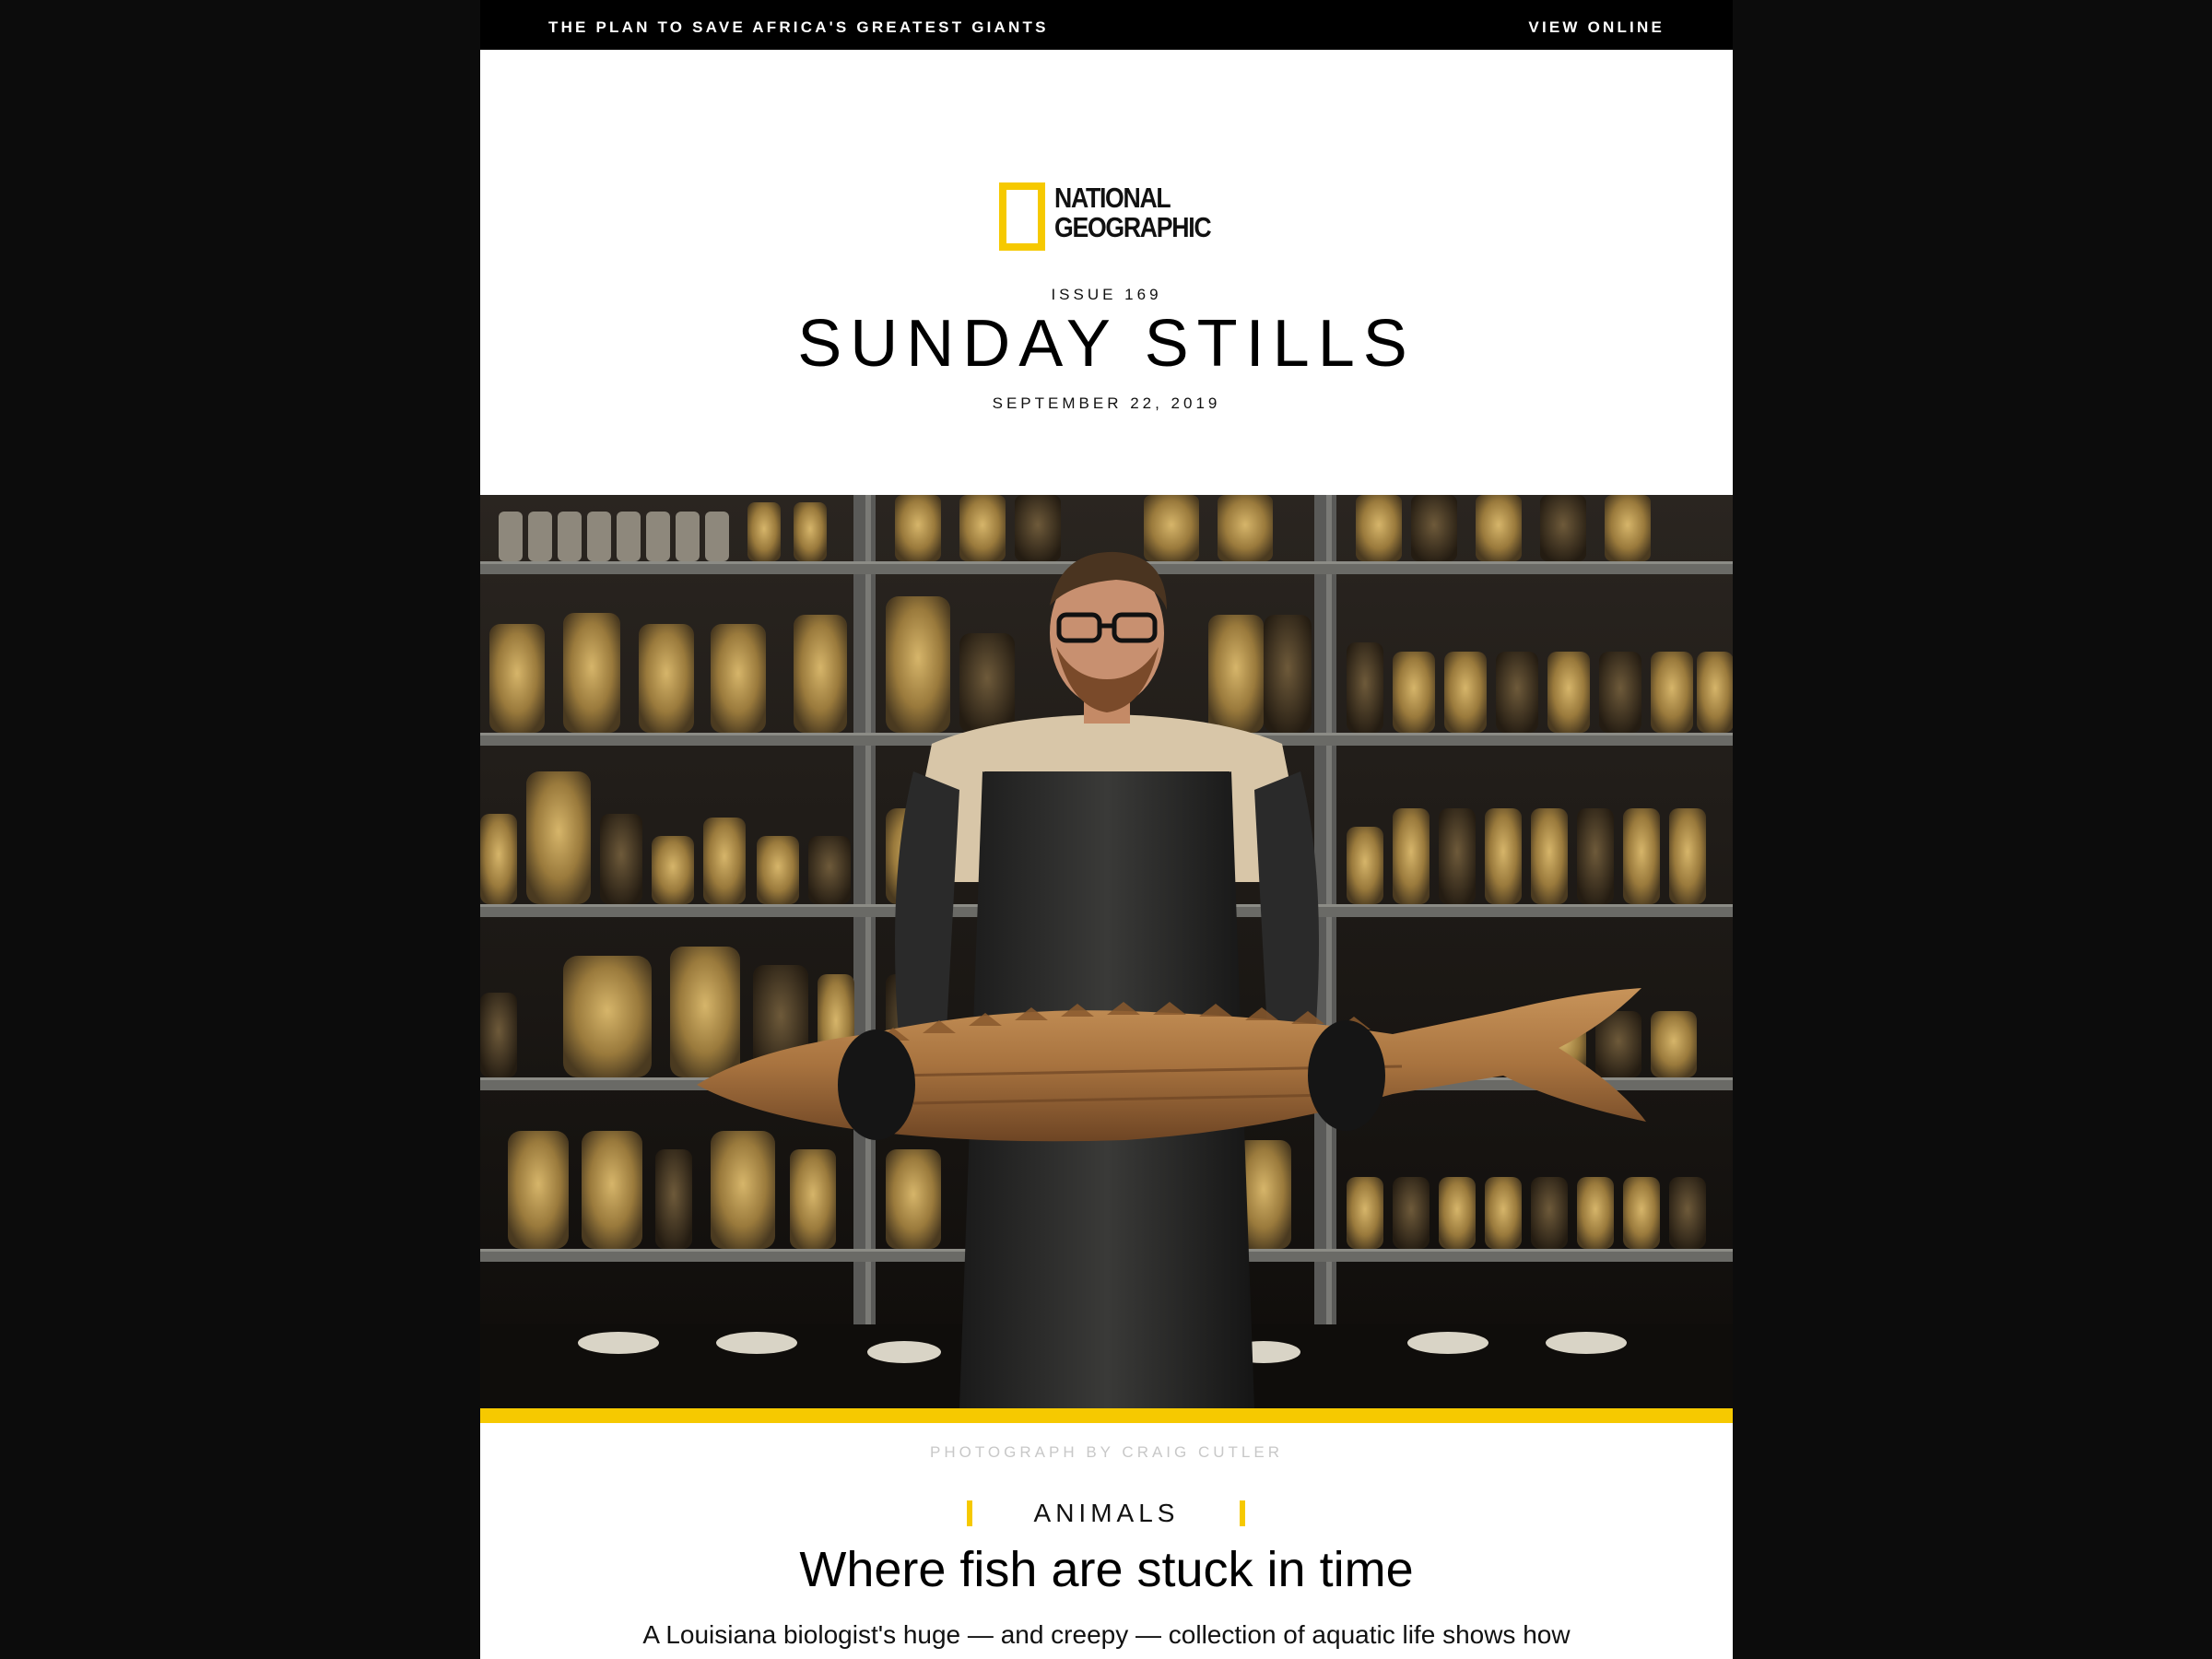  What do you see at coordinates (1242, 1513) in the screenshot?
I see `yellow-pipe-right-icon` at bounding box center [1242, 1513].